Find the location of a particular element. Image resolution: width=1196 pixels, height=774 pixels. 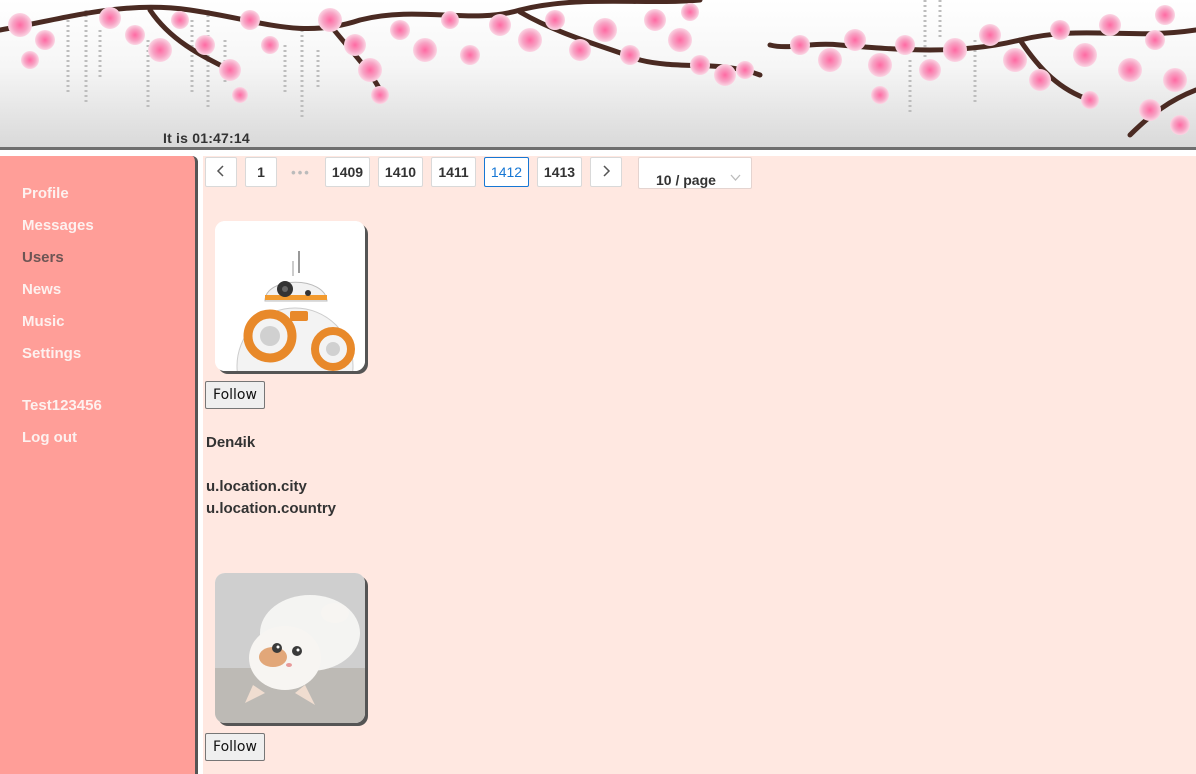

next-page-button is located at coordinates (606, 172).